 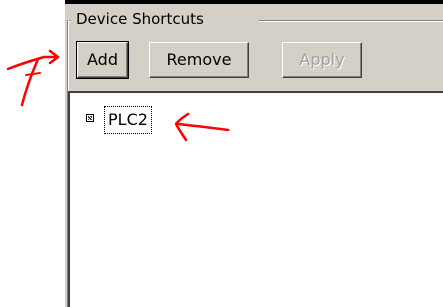 I want to click on tree-item-label: PLC2, so click(x=128, y=120).